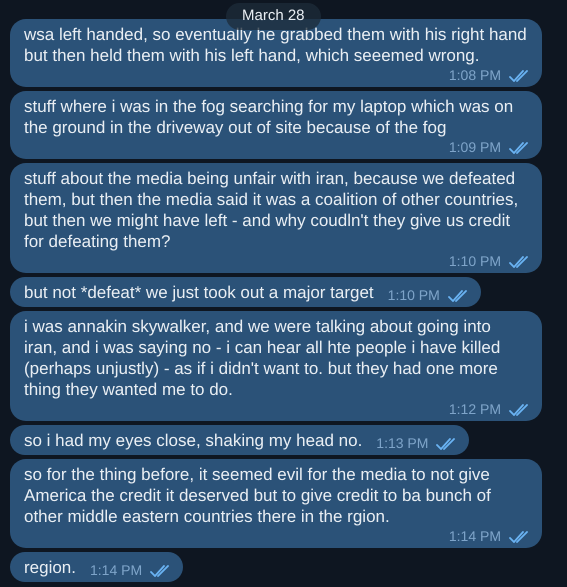 This screenshot has height=587, width=567. Describe the element at coordinates (269, 117) in the screenshot. I see `message-text: stuff where i was in the fog searching for my laptop which was on the ground in the driveway out of site because of the fog` at that location.